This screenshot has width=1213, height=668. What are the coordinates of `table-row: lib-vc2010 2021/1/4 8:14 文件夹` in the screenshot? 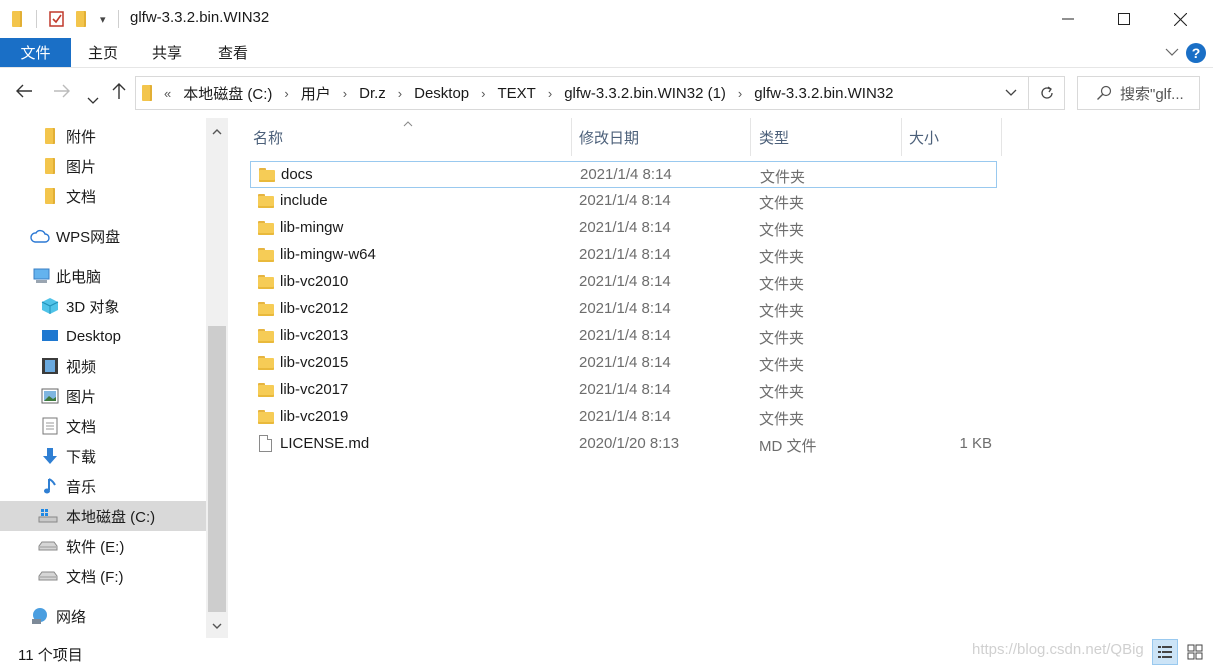 It's located at (623, 282).